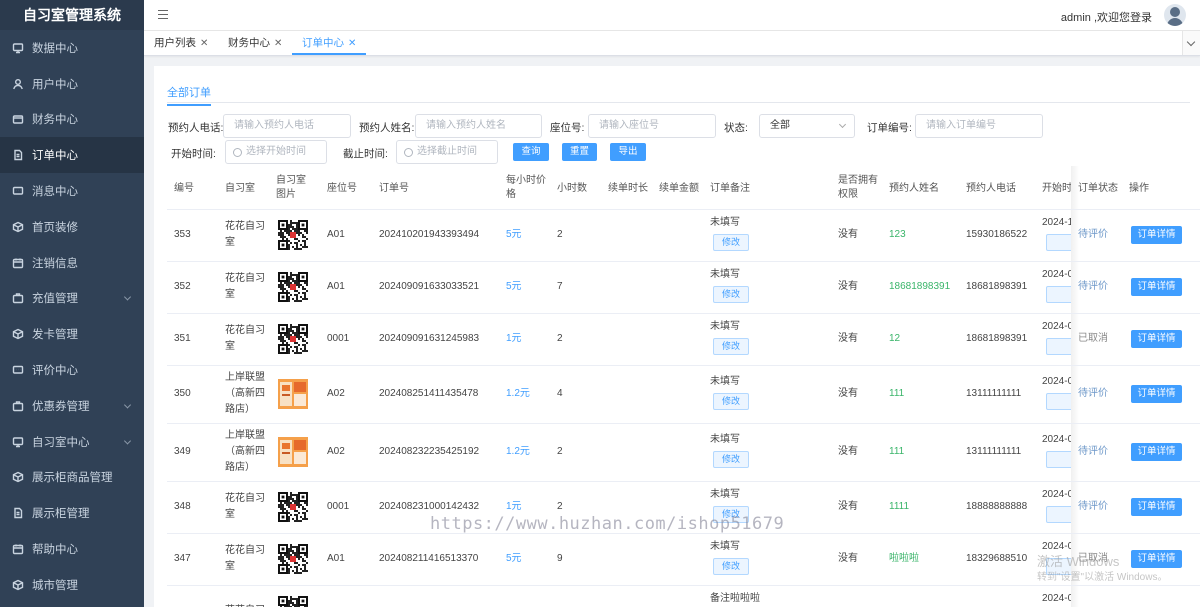 The width and height of the screenshot is (1200, 607). What do you see at coordinates (181, 43) in the screenshot?
I see `tab-user-list: 用户列表 ✕` at bounding box center [181, 43].